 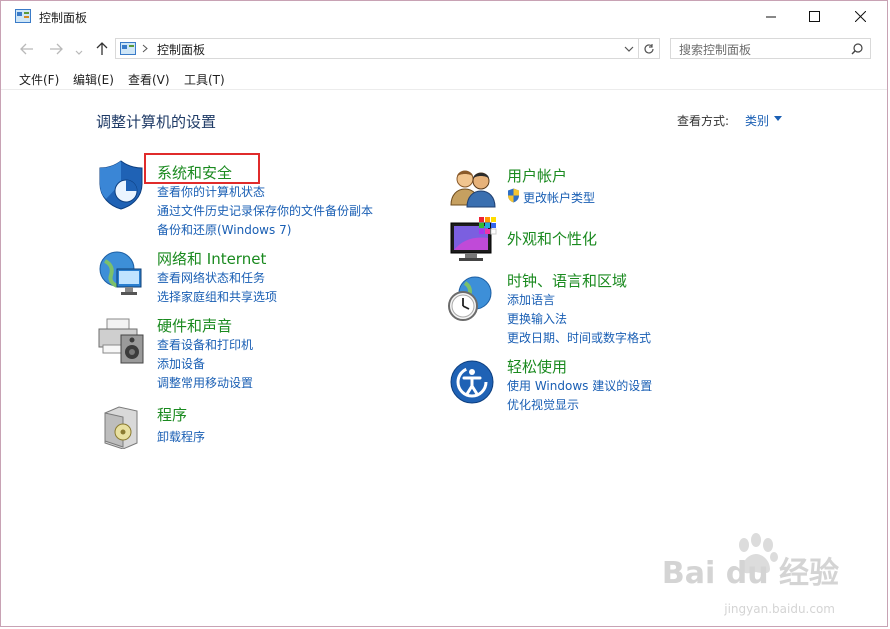 What do you see at coordinates (715, 49) in the screenshot?
I see `search-input: 搜索控制面板` at bounding box center [715, 49].